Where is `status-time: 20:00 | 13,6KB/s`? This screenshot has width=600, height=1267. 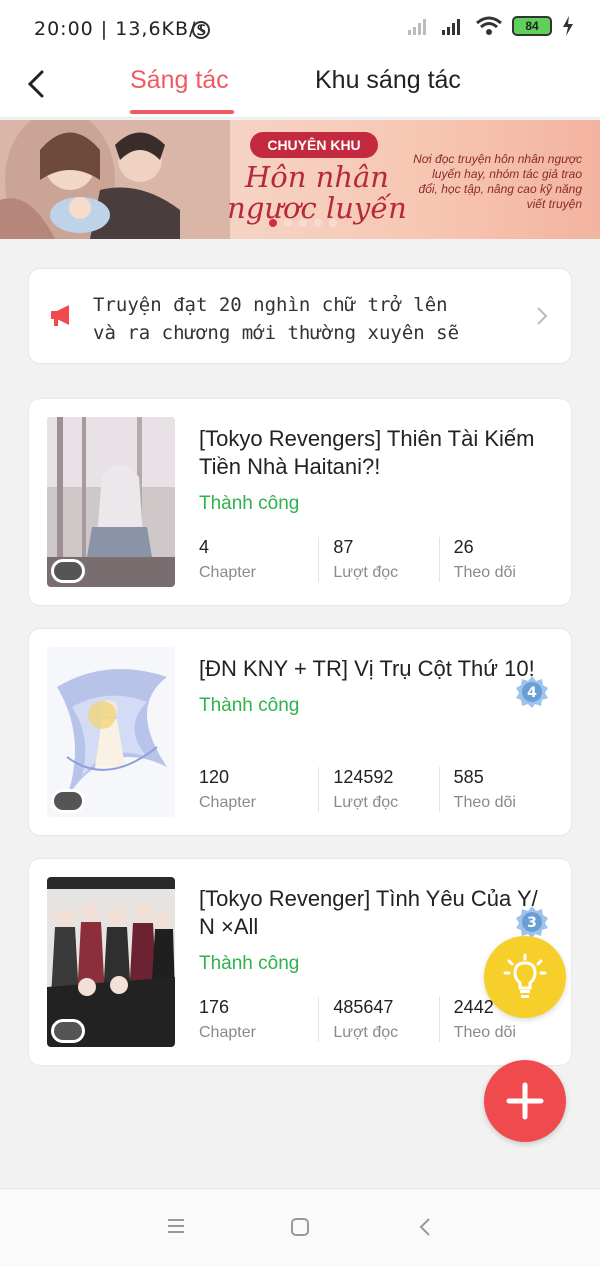 status-time: 20:00 | 13,6KB/s is located at coordinates (121, 29).